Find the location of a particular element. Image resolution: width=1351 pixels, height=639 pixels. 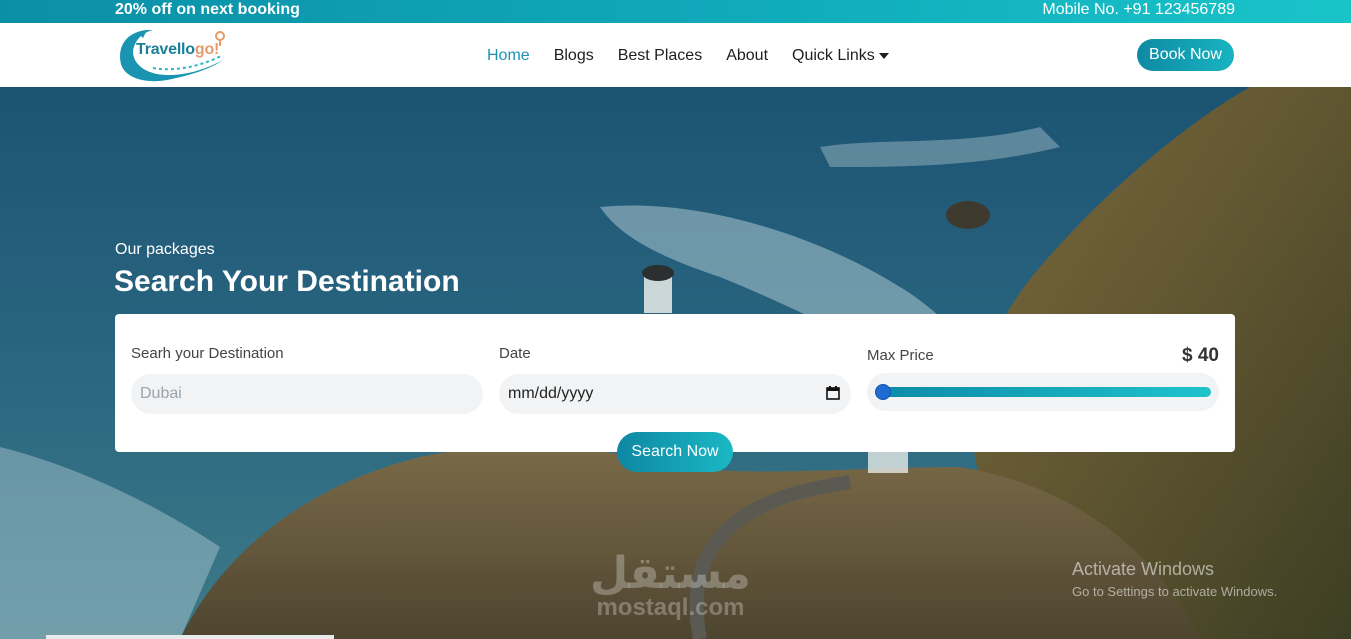

offer-text: 20% off on next booking is located at coordinates (207, 9).